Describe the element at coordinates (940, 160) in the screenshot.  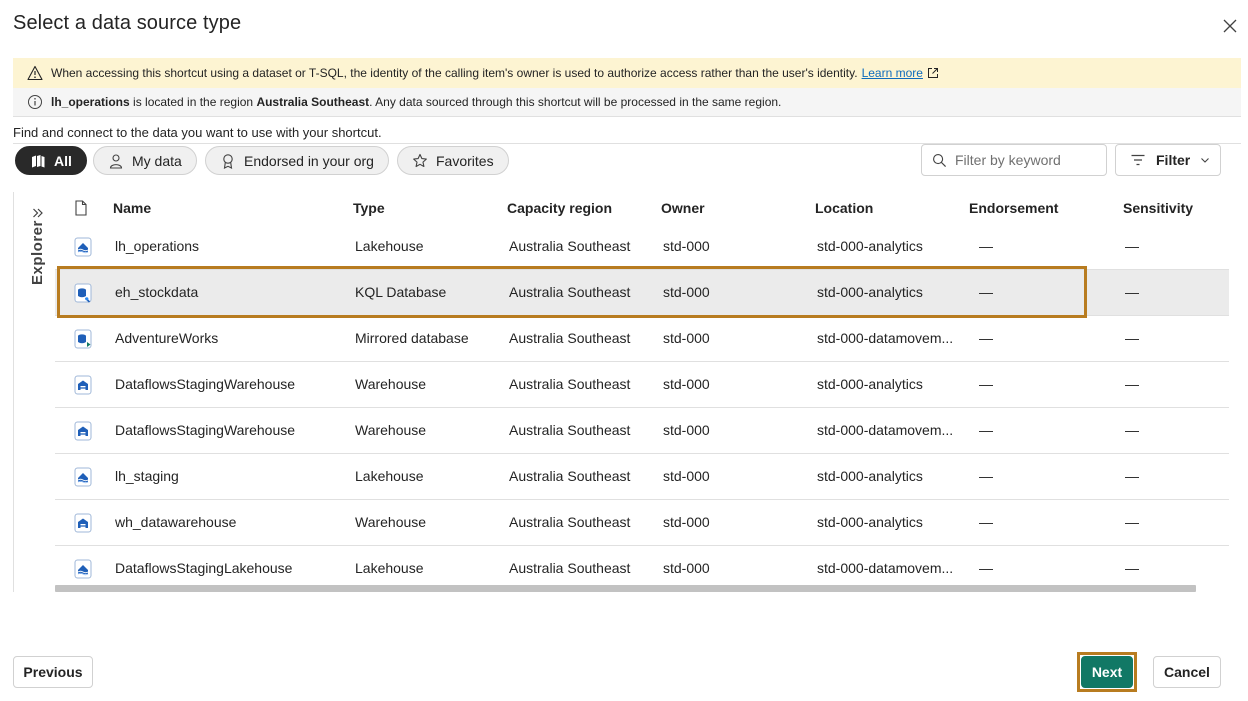
I see `search-icon` at that location.